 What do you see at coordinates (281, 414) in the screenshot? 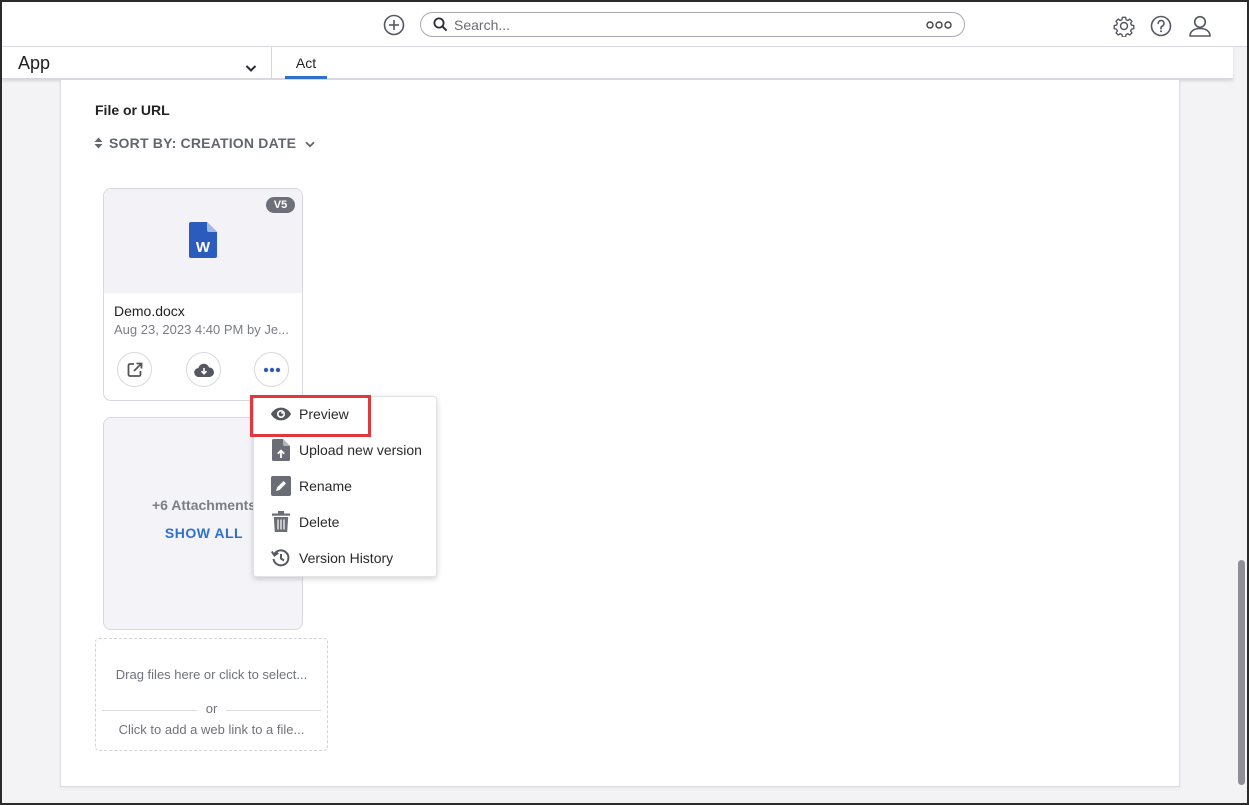
I see `eye-icon` at bounding box center [281, 414].